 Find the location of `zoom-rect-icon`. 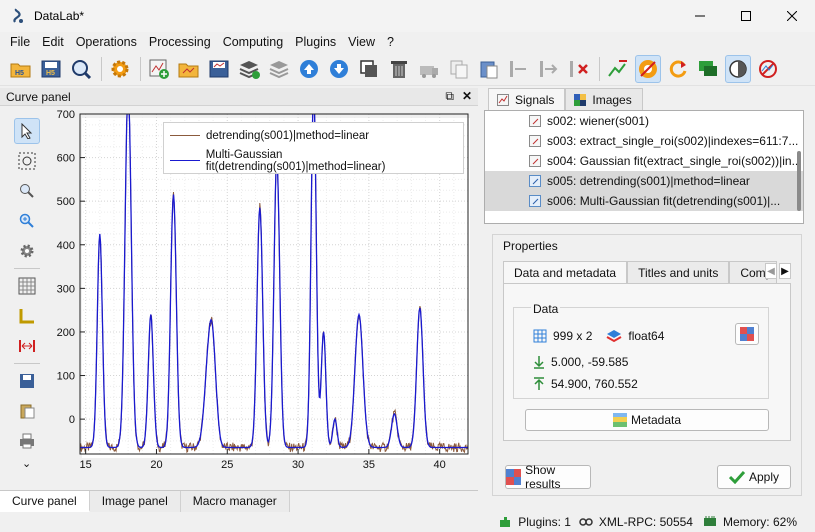

zoom-rect-icon is located at coordinates (27, 161).